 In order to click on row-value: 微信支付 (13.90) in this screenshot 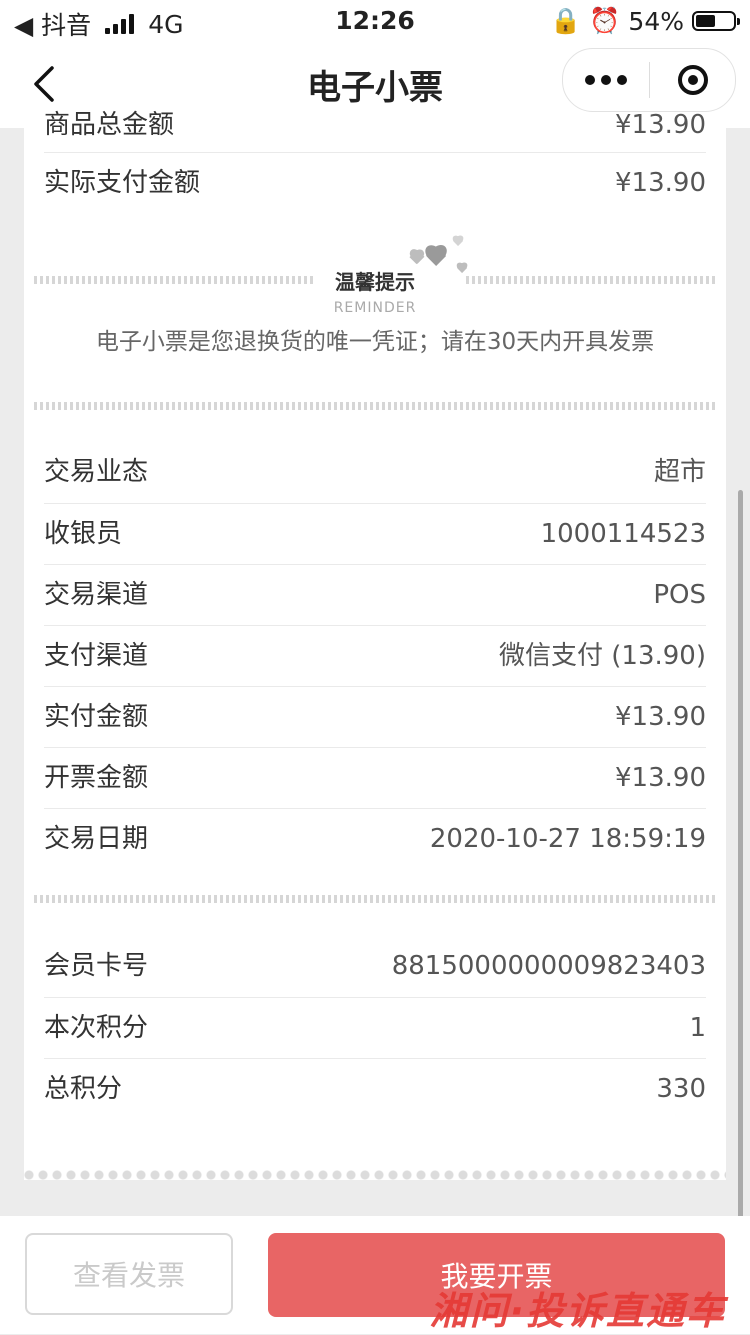, I will do `click(602, 656)`.